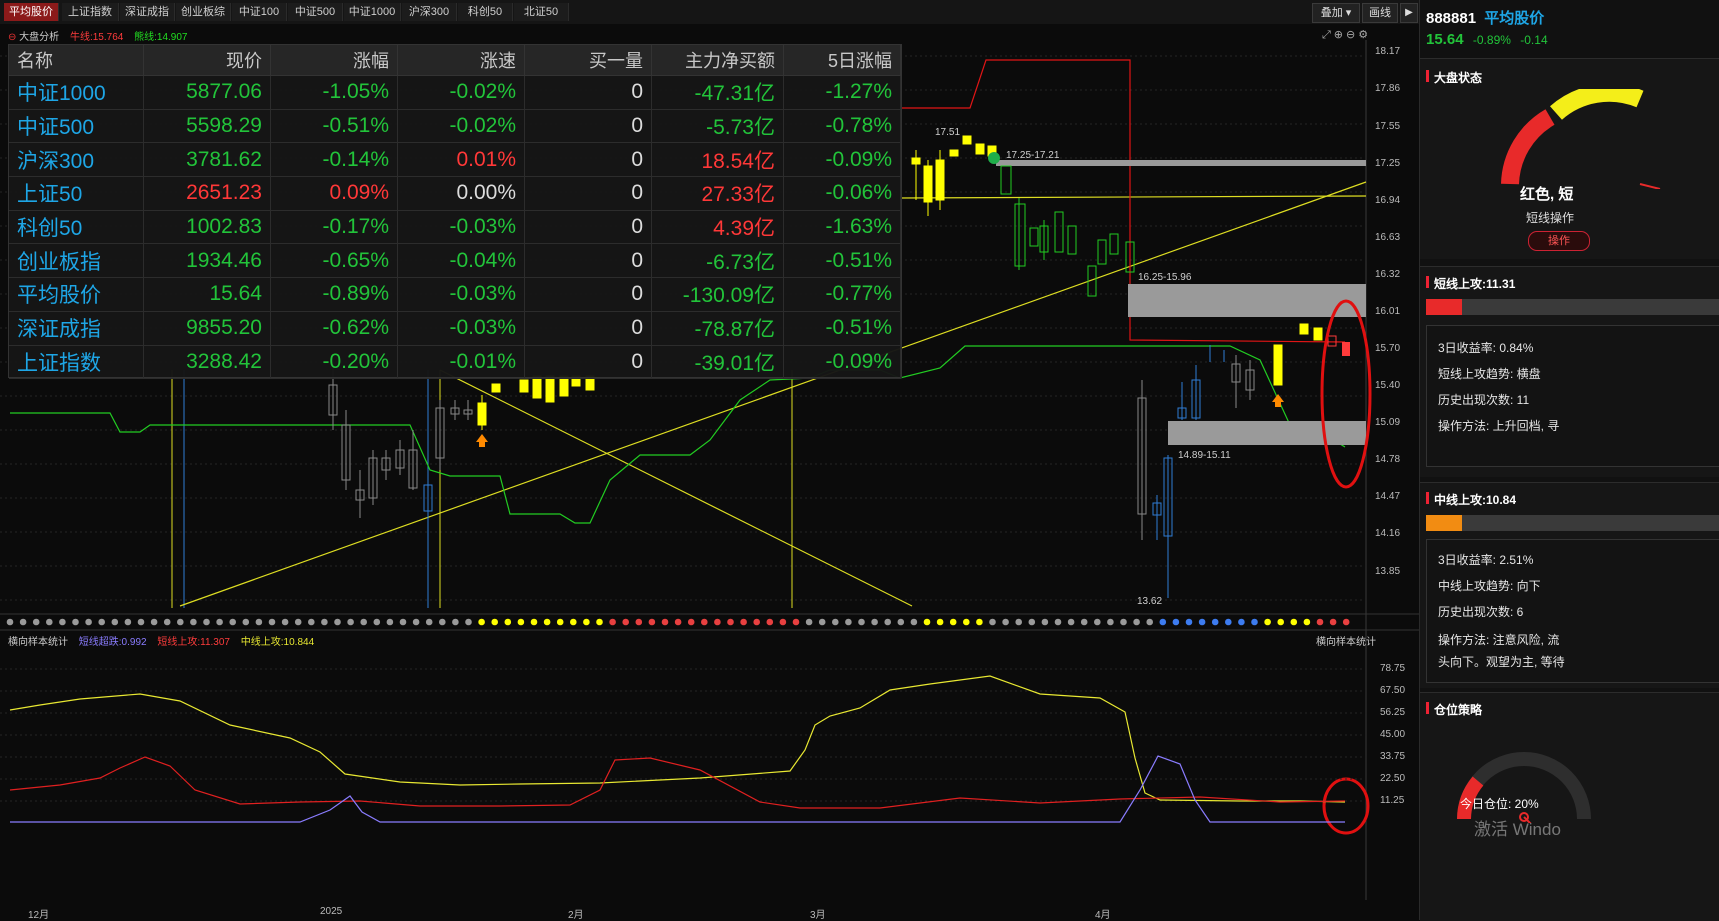  What do you see at coordinates (161, 37) in the screenshot?
I see `bear-line-value: 熊线:14.907` at bounding box center [161, 37].